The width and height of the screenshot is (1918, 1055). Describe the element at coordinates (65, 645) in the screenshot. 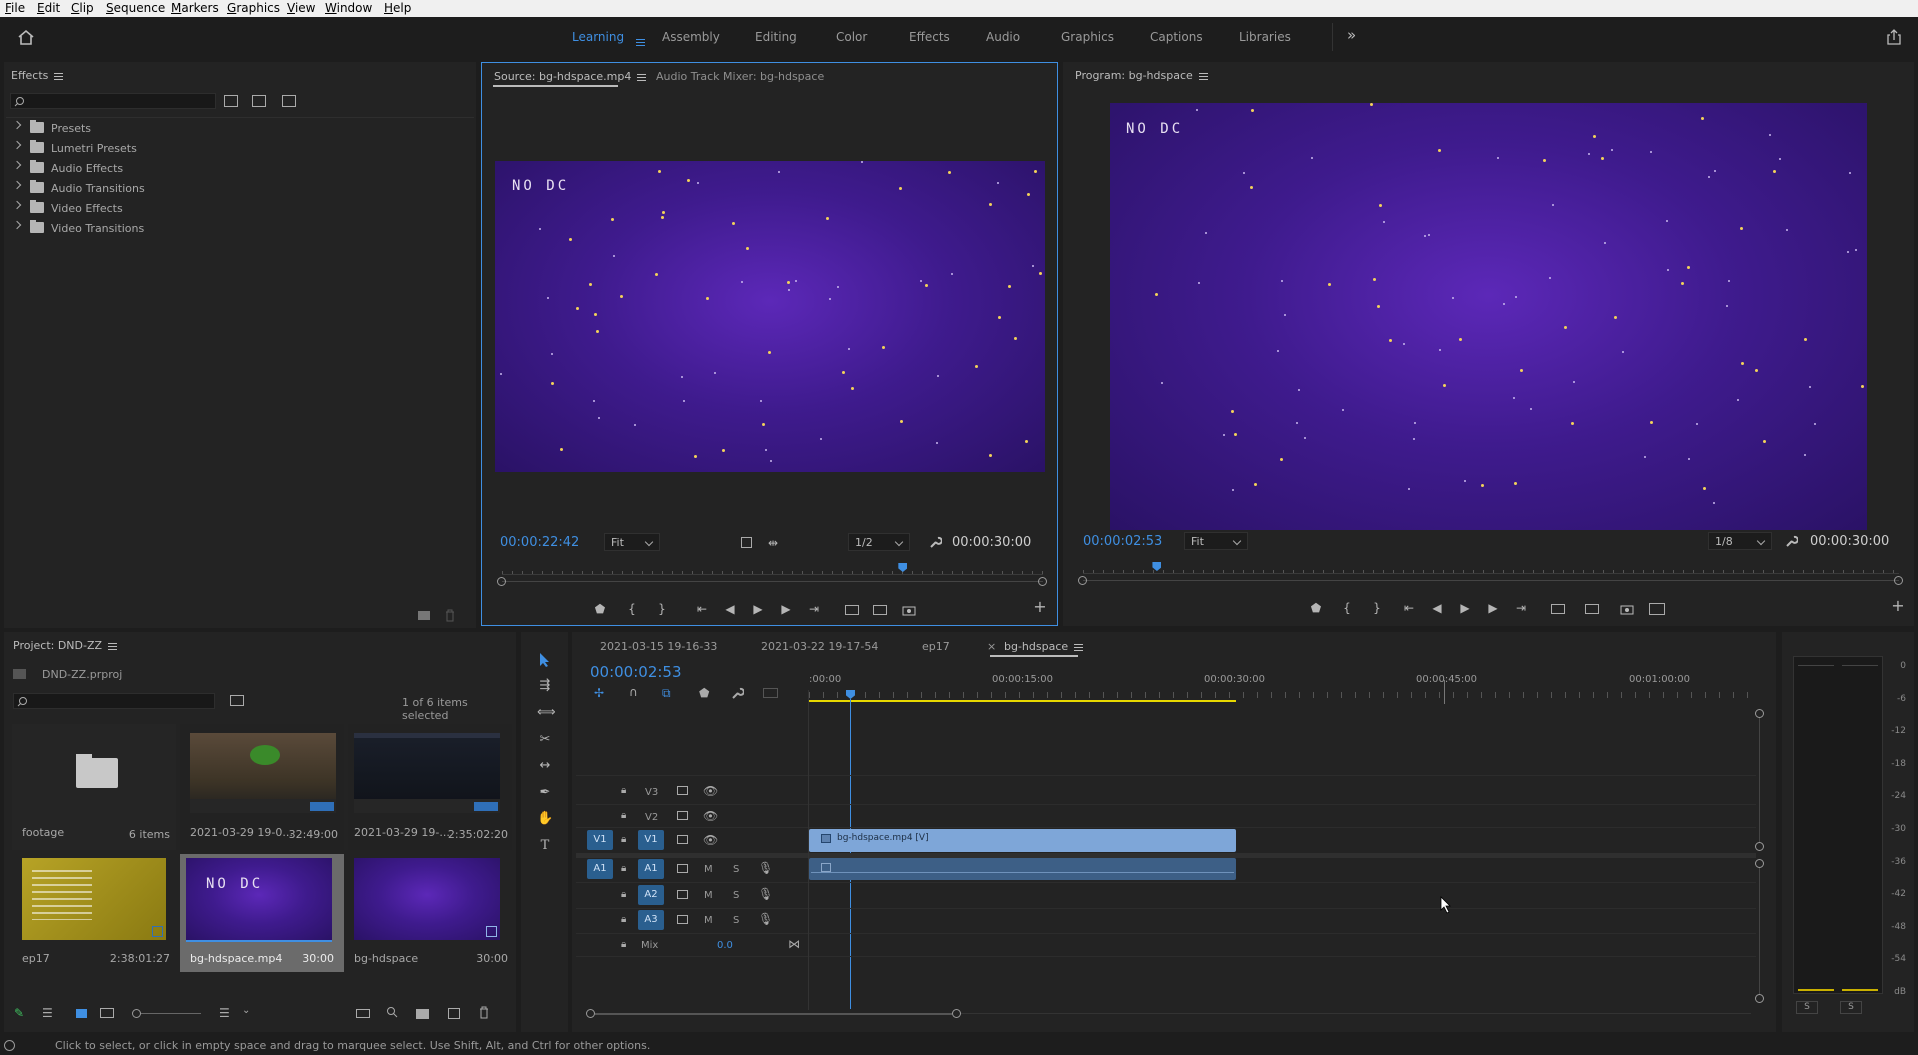

I see `project-panel-title: Project: DND-ZZ` at that location.